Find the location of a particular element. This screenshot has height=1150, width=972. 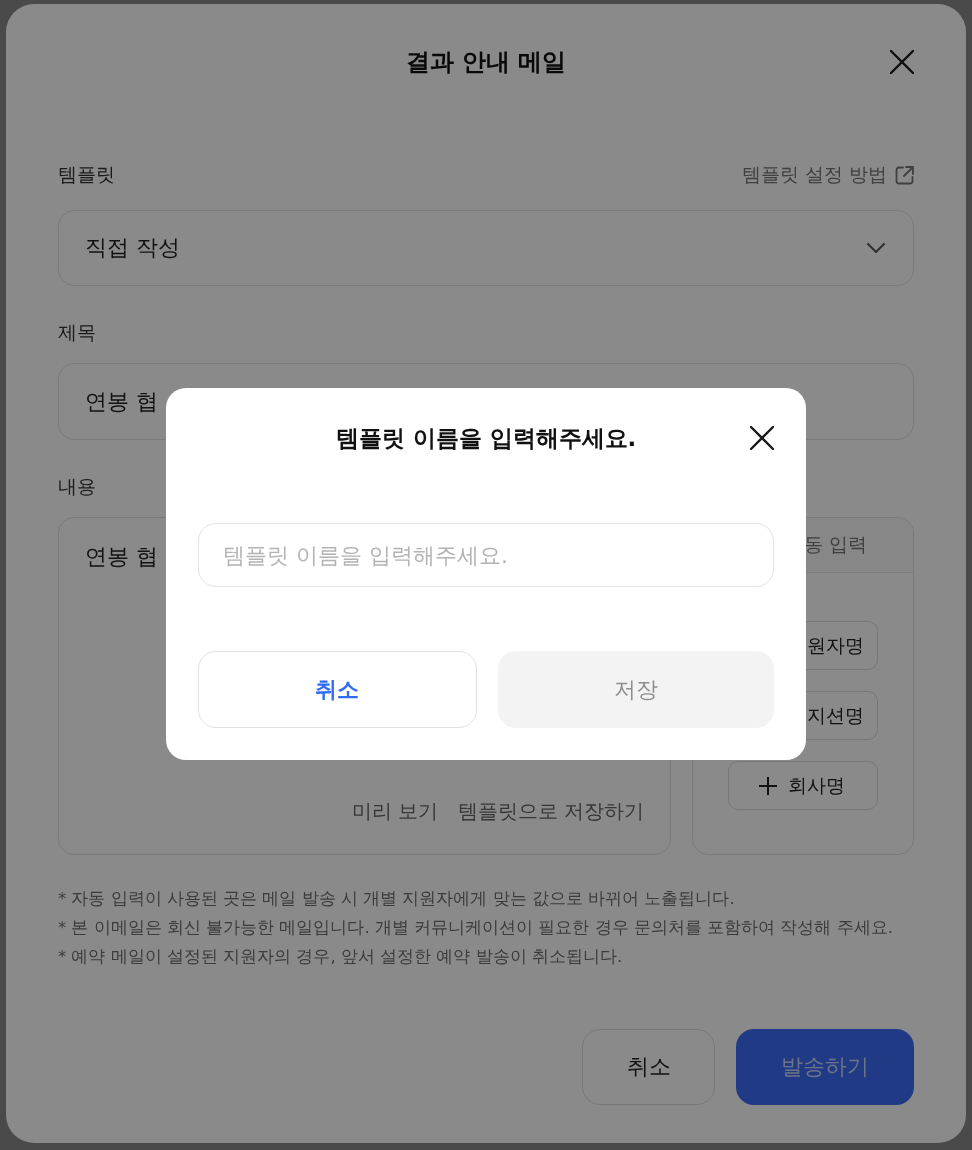

note-text: * 예약 메일이 설정된 지원자의 경우, 앞서 설정한 예약 발송이 취소됩니다. is located at coordinates (341, 957).